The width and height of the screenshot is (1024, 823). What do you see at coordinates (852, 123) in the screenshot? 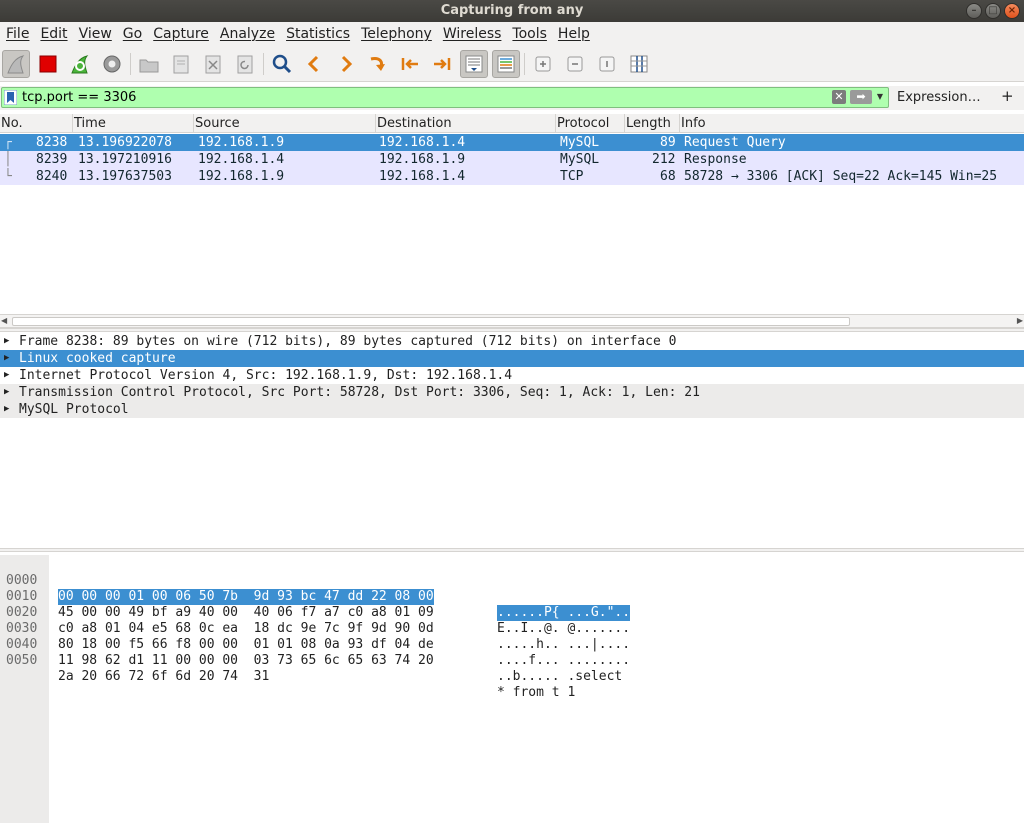
I see `column-header-info: Info` at bounding box center [852, 123].